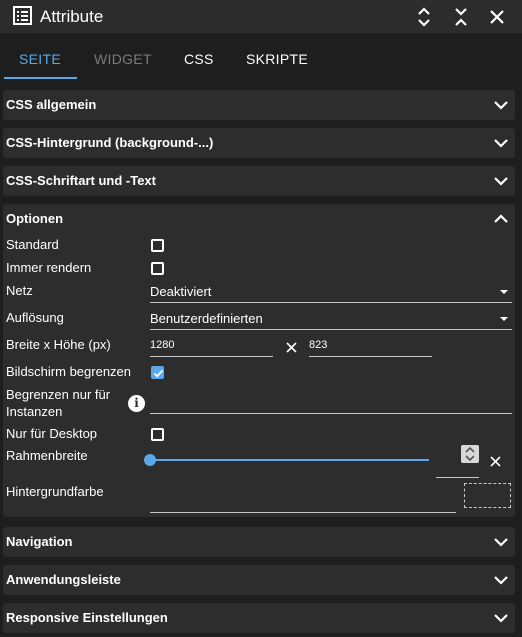 This screenshot has width=522, height=637. I want to click on grid-select: Deaktiviert, so click(331, 292).